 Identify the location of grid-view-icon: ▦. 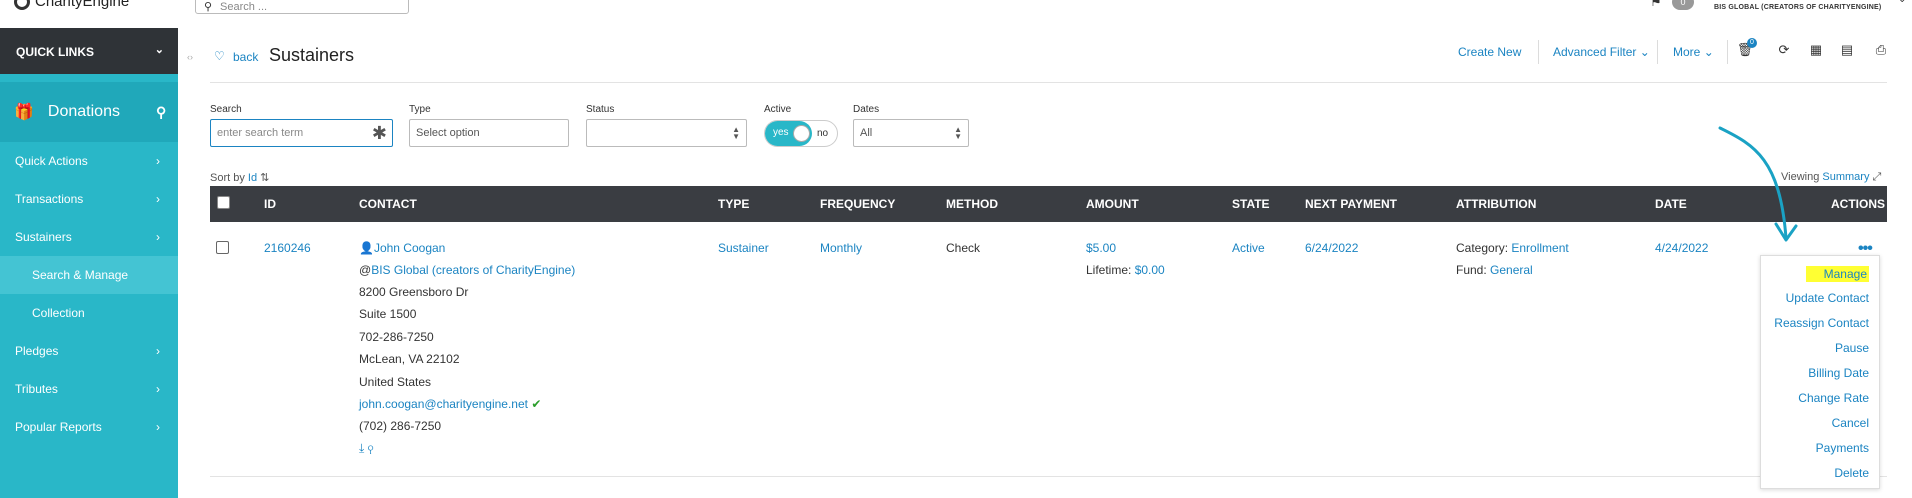
(1816, 51).